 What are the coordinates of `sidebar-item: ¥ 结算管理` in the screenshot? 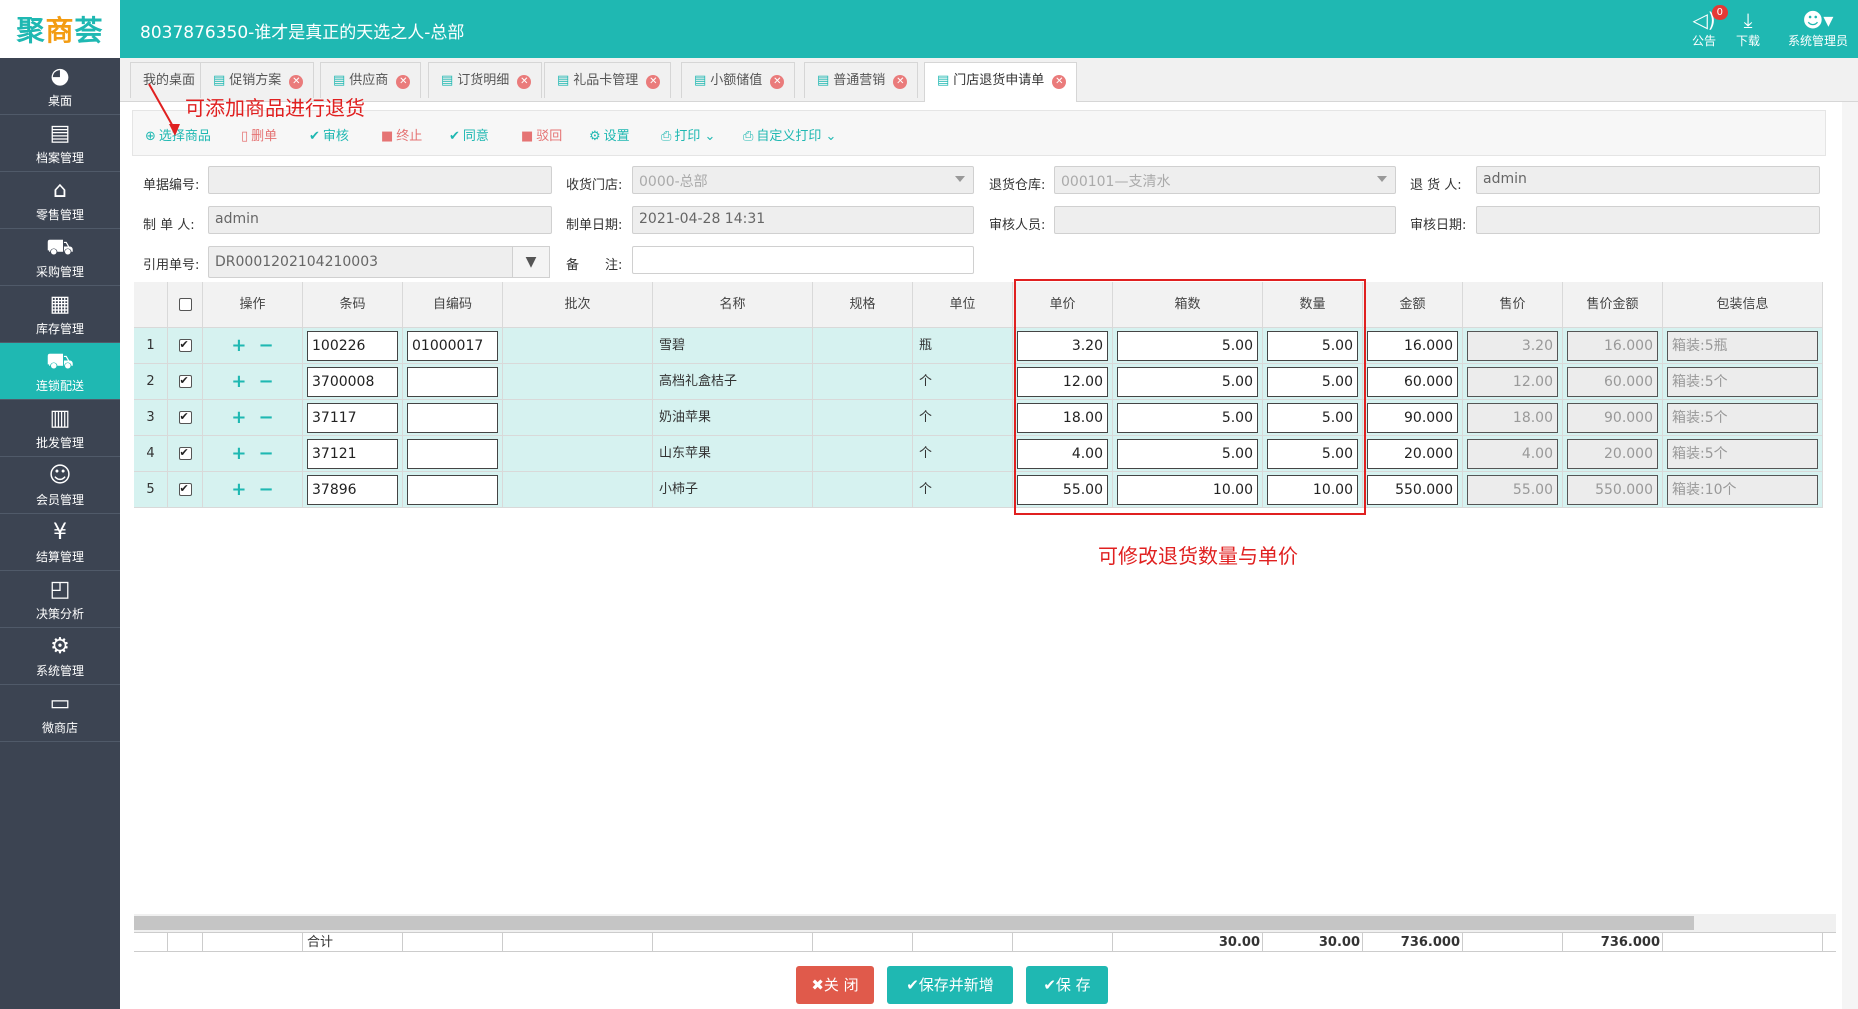 It's located at (60, 542).